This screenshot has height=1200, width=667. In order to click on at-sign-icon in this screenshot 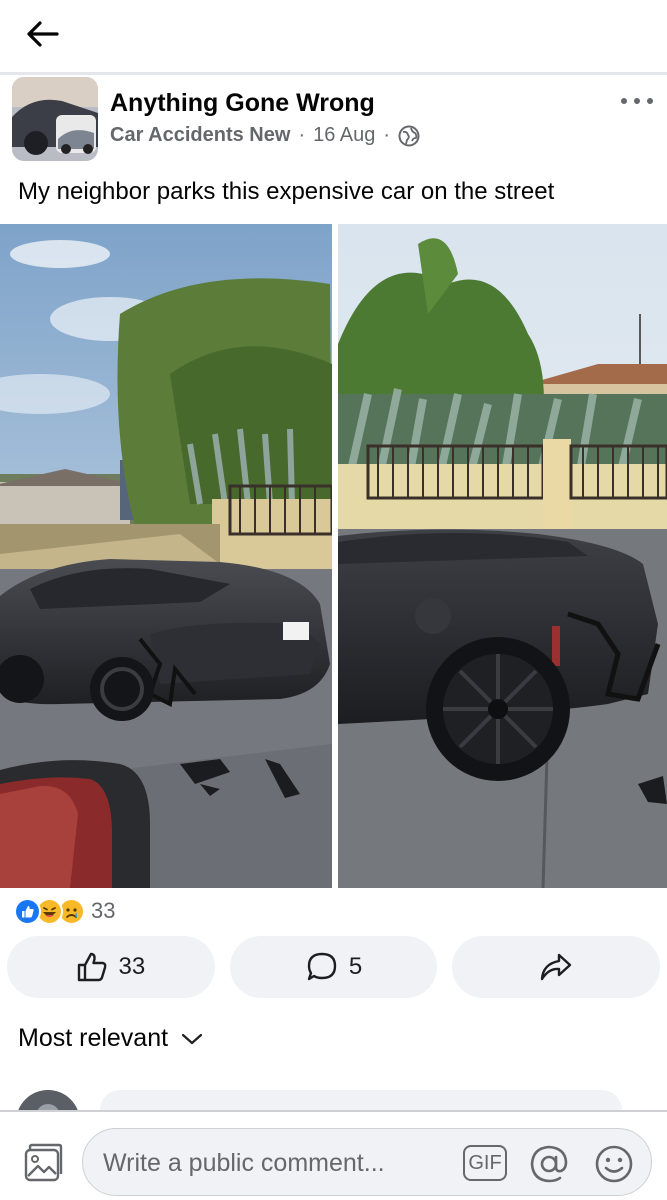, I will do `click(549, 1164)`.